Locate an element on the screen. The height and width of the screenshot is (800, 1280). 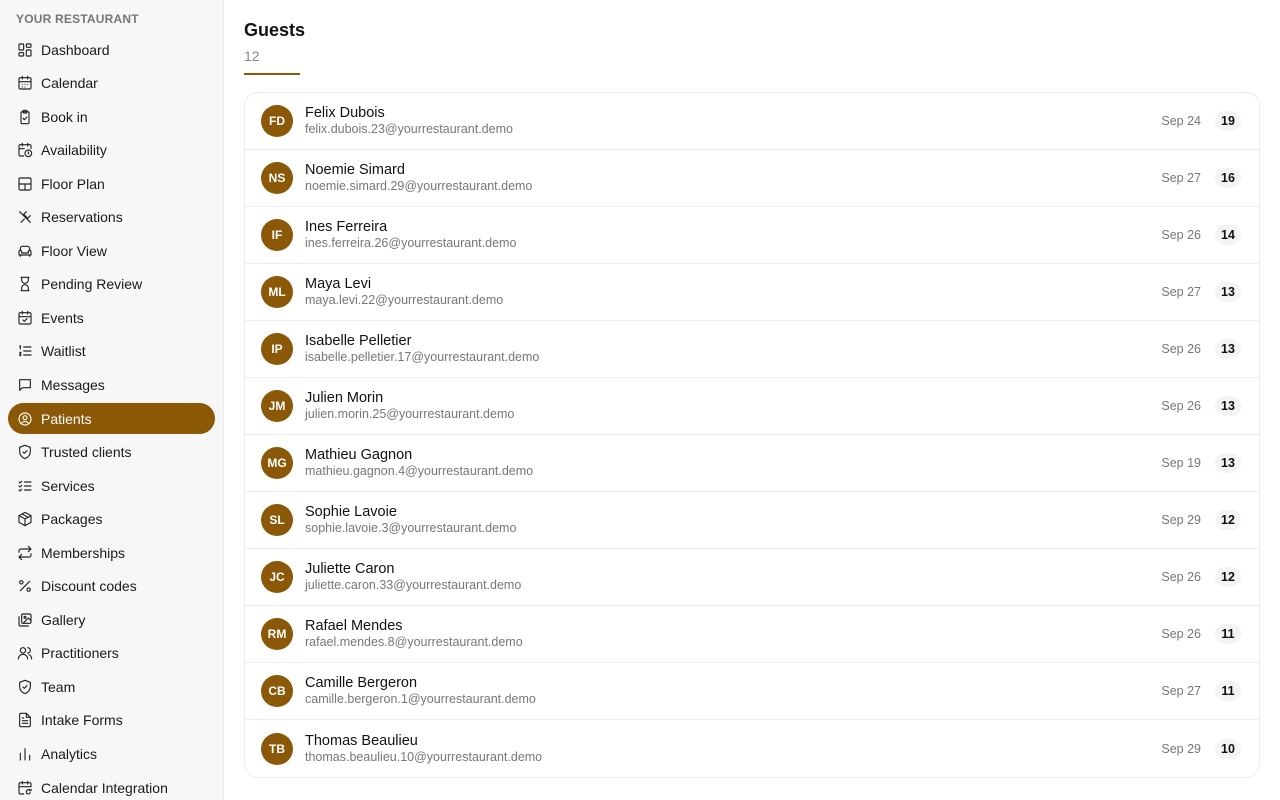
percent-icon is located at coordinates (24, 586).